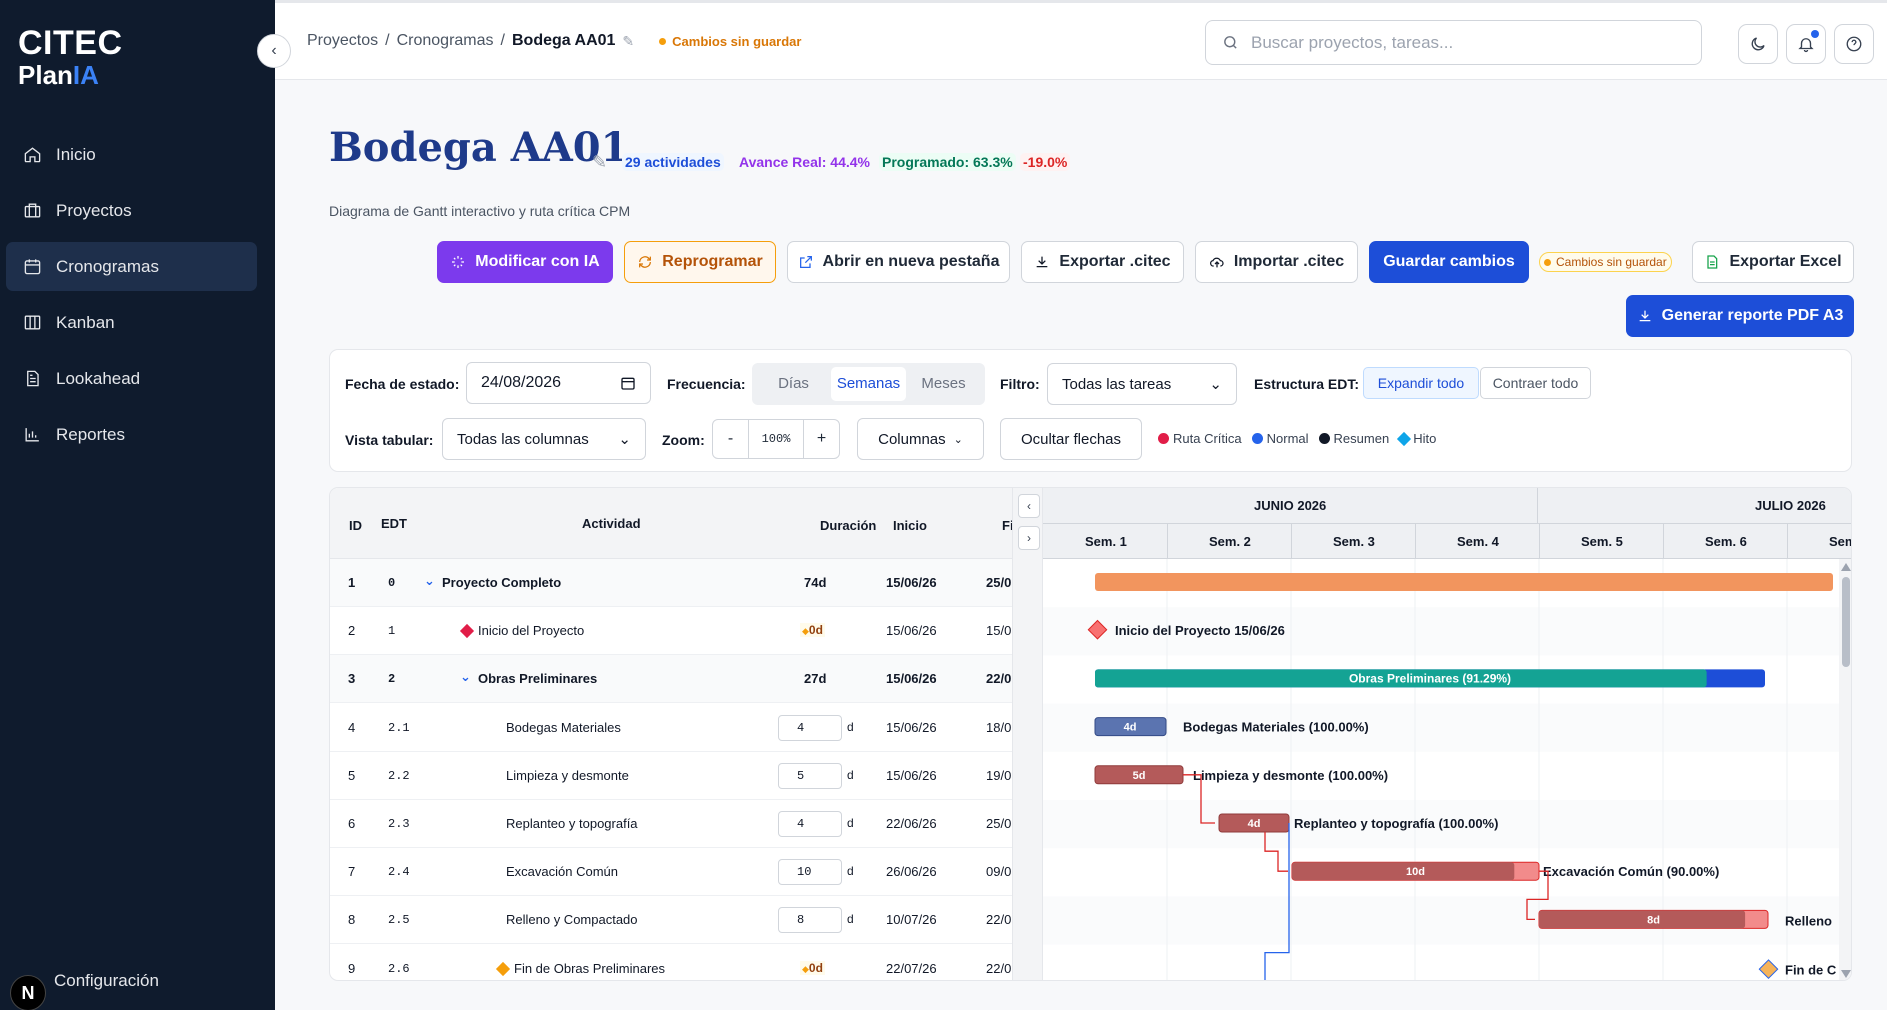 This screenshot has width=1887, height=1010. What do you see at coordinates (1200, 630) in the screenshot?
I see `milestone-inicio-label: Inicio del Proyecto 15/06/26` at bounding box center [1200, 630].